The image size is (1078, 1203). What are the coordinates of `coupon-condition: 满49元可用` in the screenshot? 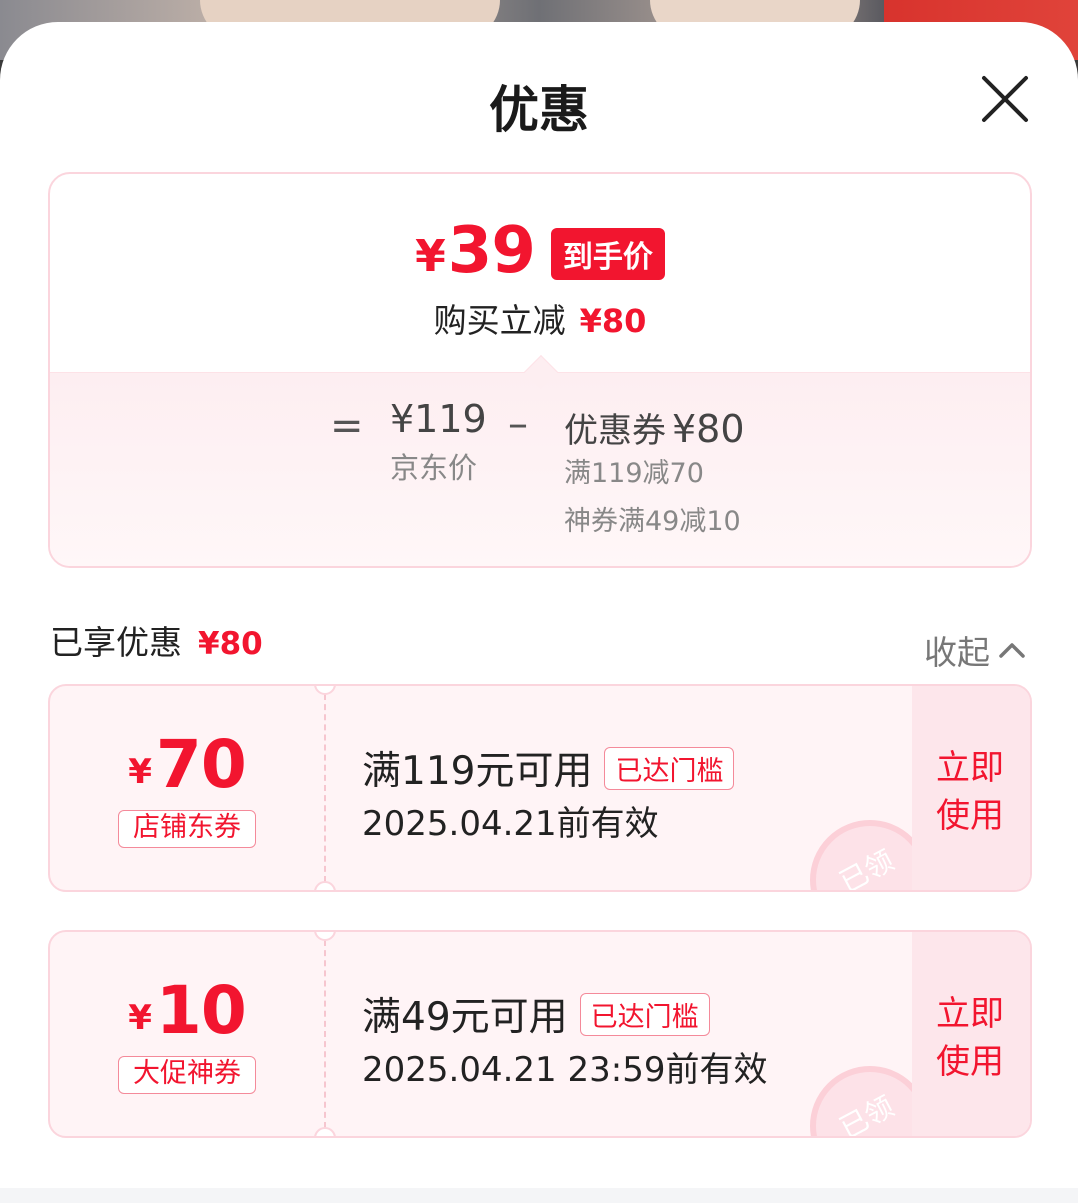 It's located at (465, 1017).